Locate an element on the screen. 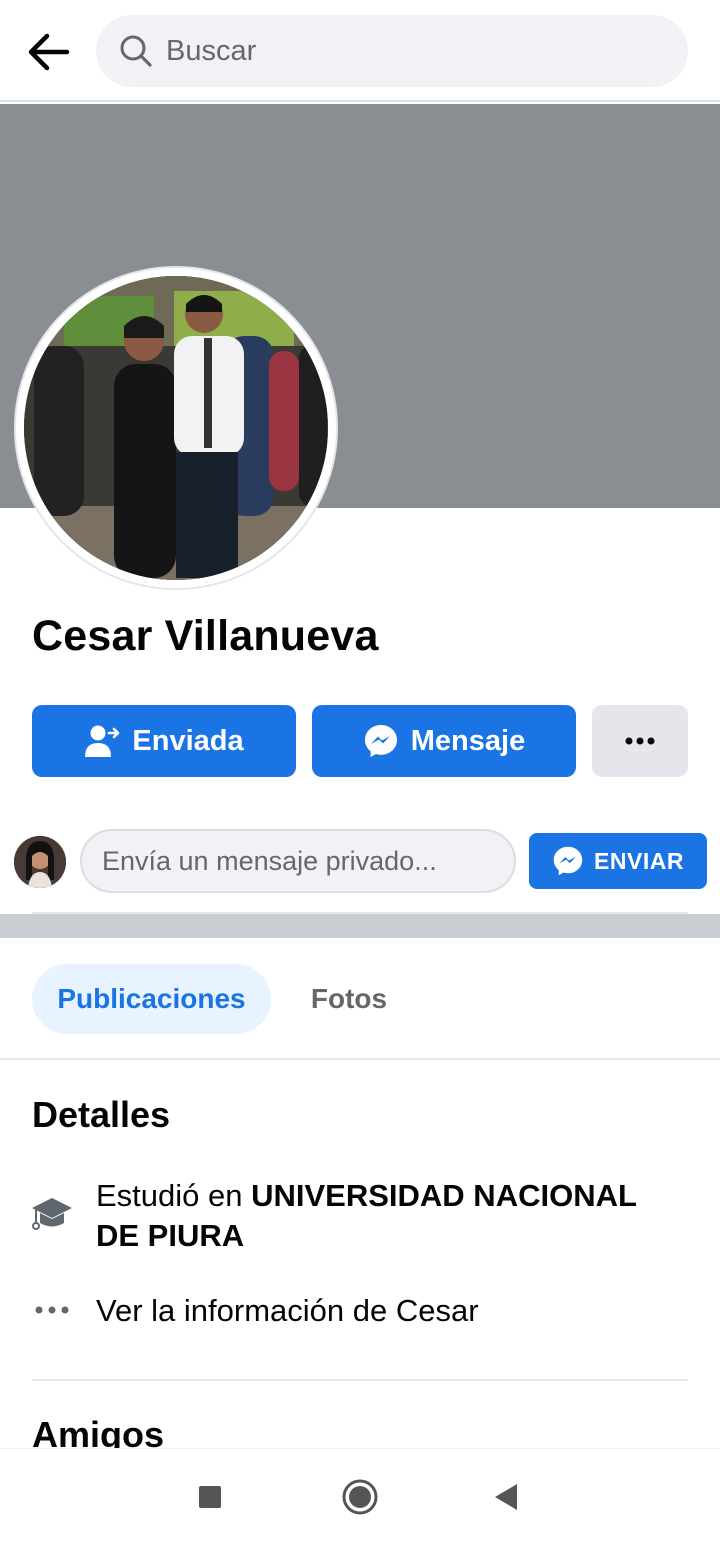 Image resolution: width=720 pixels, height=1544 pixels. tab-publicaciones: Publicaciones is located at coordinates (151, 999).